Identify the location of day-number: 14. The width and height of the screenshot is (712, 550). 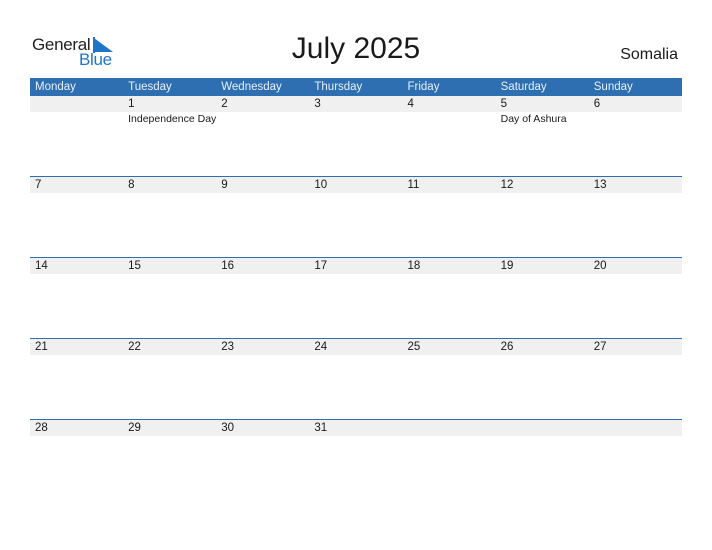
(41, 266).